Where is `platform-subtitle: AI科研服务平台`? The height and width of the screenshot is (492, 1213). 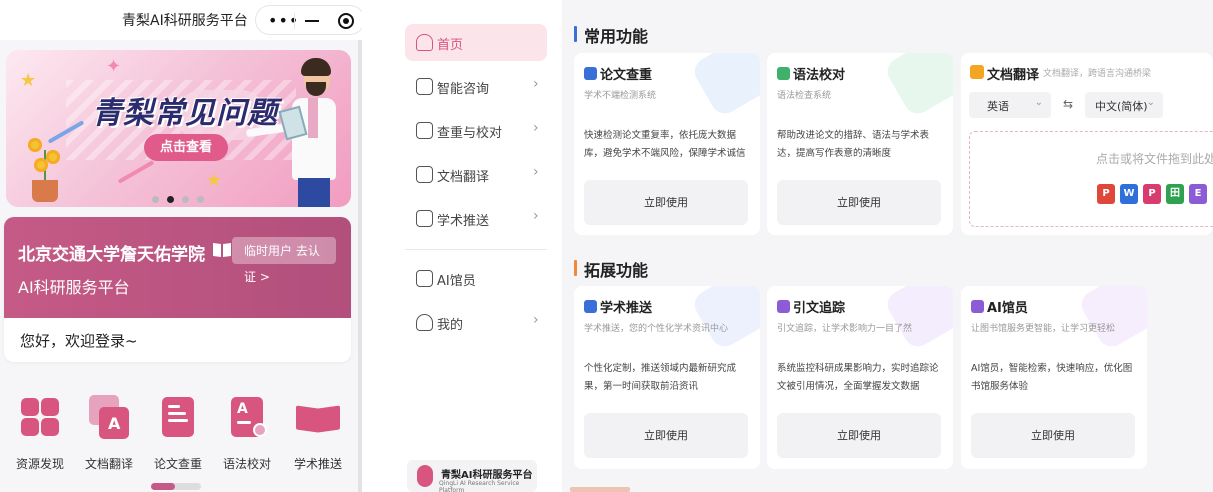
platform-subtitle: AI科研服务平台 is located at coordinates (74, 287).